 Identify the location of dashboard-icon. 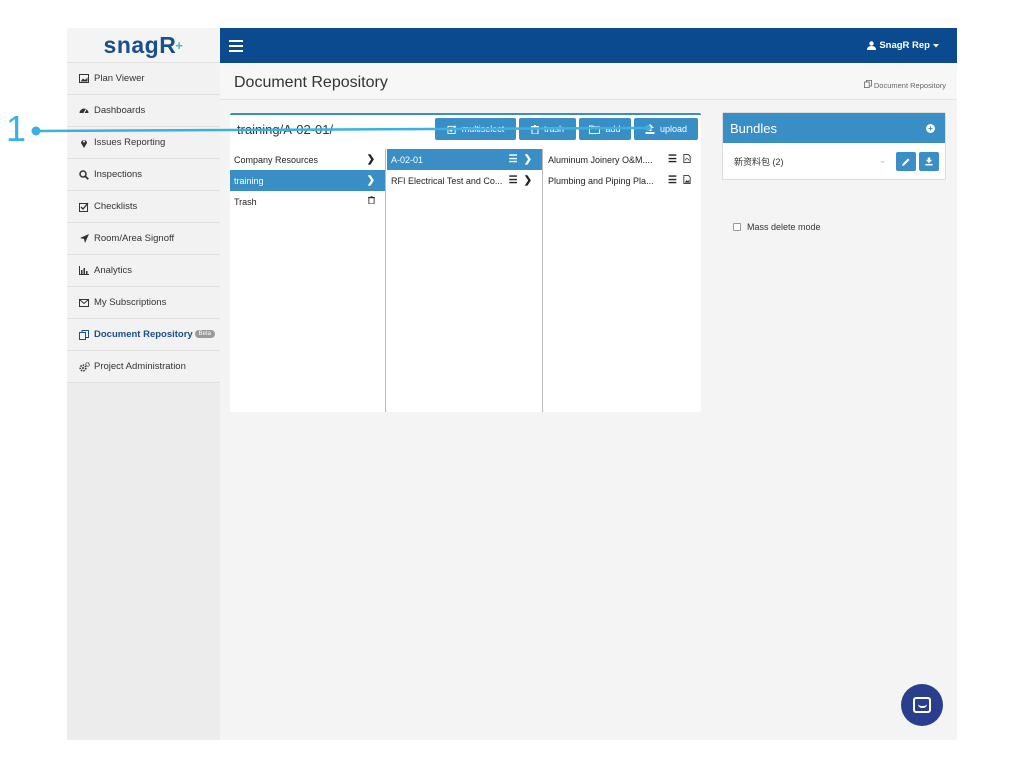
(84, 111).